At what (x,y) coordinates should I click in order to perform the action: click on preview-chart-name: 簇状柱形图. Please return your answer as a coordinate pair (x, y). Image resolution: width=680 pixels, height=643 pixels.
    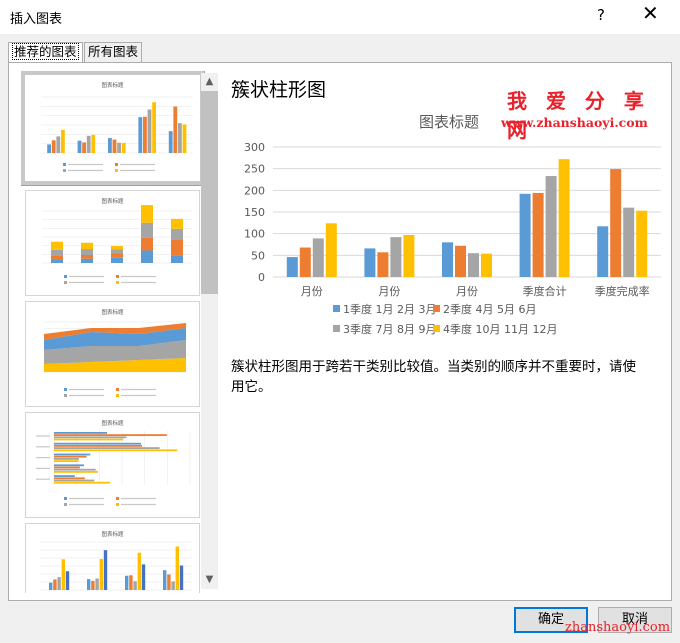
    Looking at the image, I should click on (279, 90).